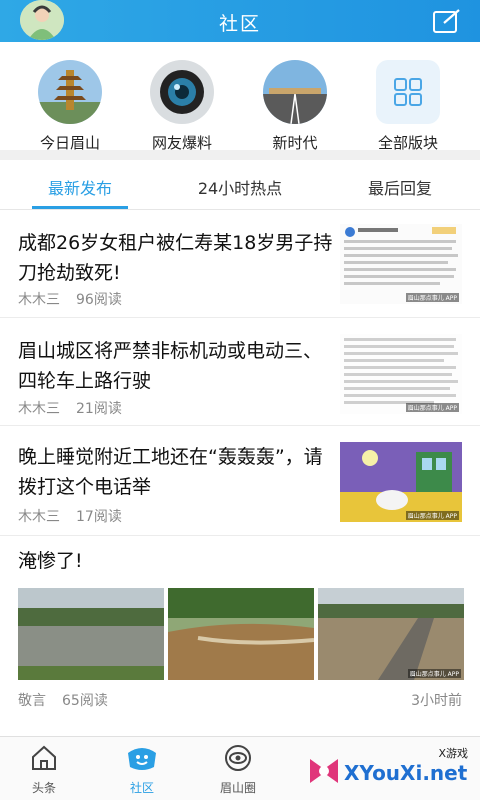  I want to click on article-title: 成都26岁女租户被仁寿某18岁男子持刀抢劫致死!, so click(175, 258).